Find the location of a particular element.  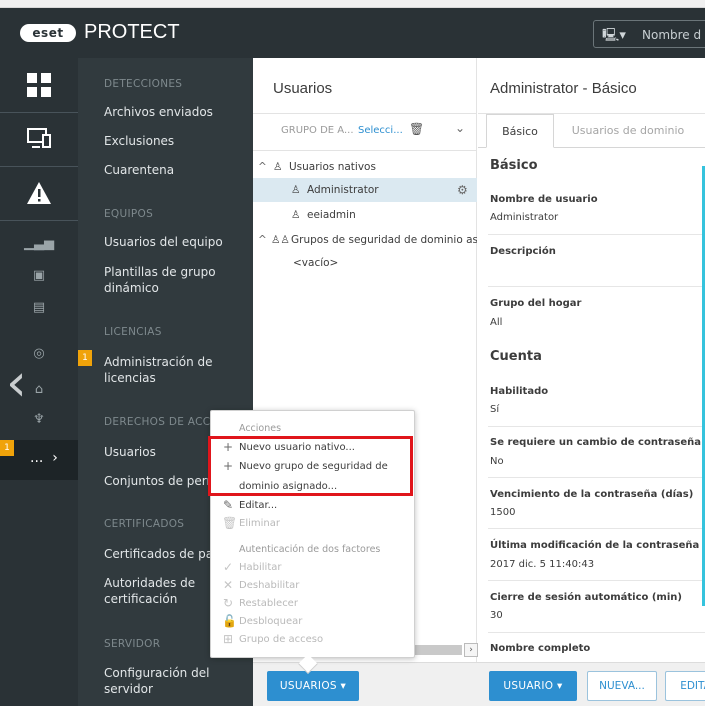

home-group-value: All is located at coordinates (496, 322).